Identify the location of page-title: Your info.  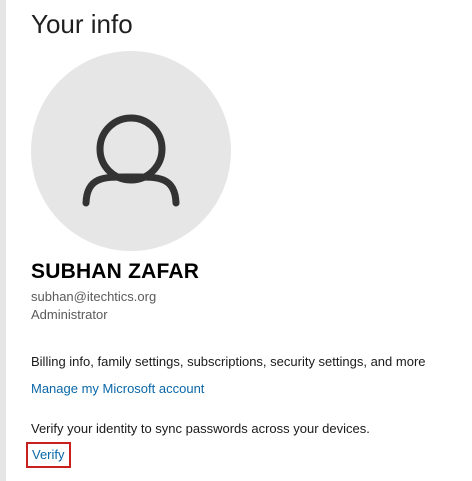
(82, 24).